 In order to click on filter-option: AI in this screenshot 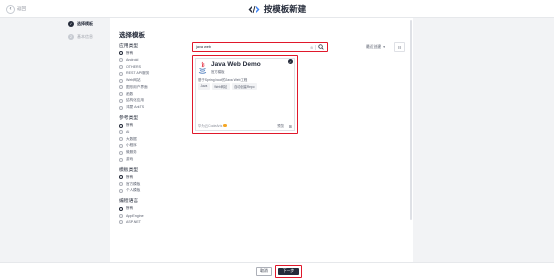, I will do `click(154, 132)`.